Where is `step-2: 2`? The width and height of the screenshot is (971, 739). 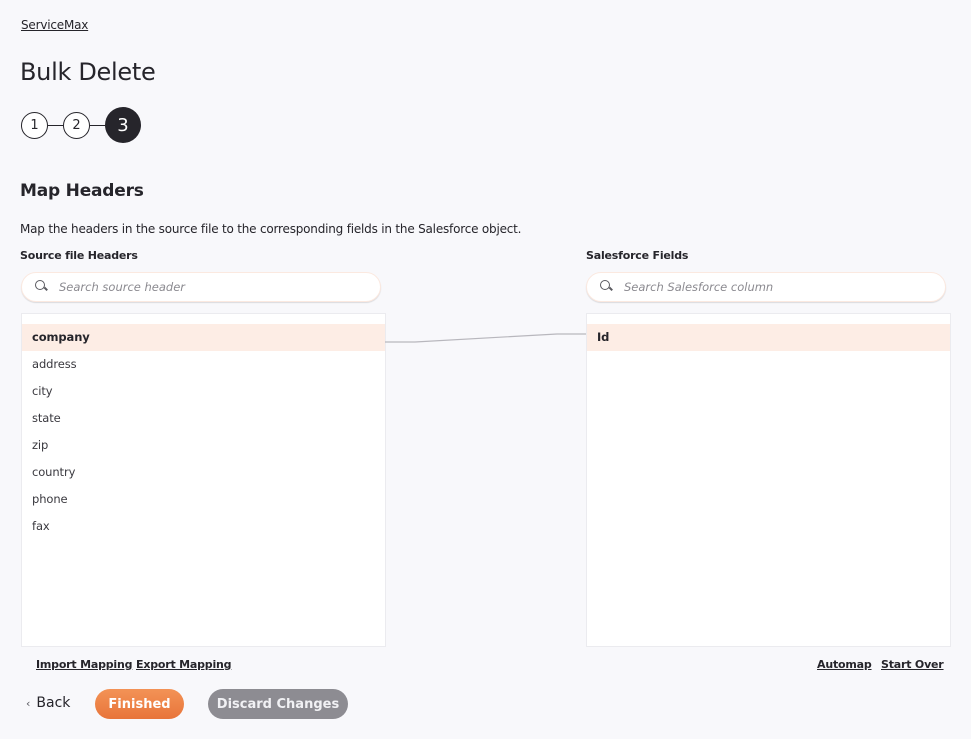 step-2: 2 is located at coordinates (76, 125).